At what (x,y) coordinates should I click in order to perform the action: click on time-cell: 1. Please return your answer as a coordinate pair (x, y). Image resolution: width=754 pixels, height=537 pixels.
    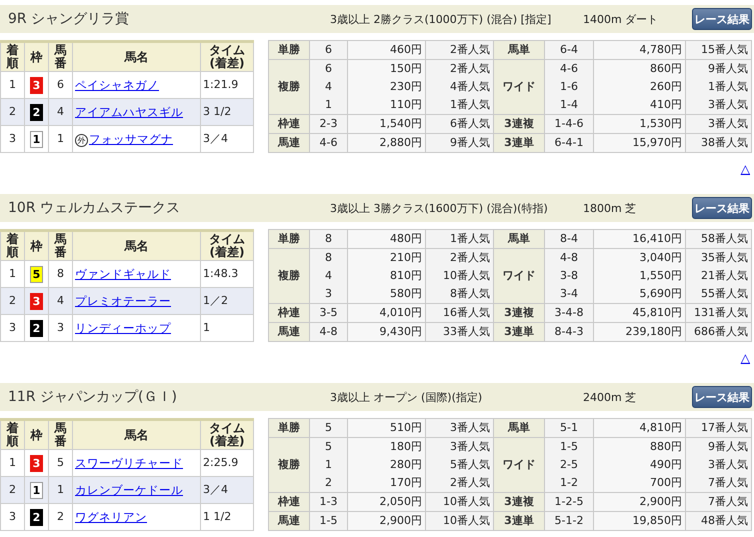
    Looking at the image, I should click on (227, 328).